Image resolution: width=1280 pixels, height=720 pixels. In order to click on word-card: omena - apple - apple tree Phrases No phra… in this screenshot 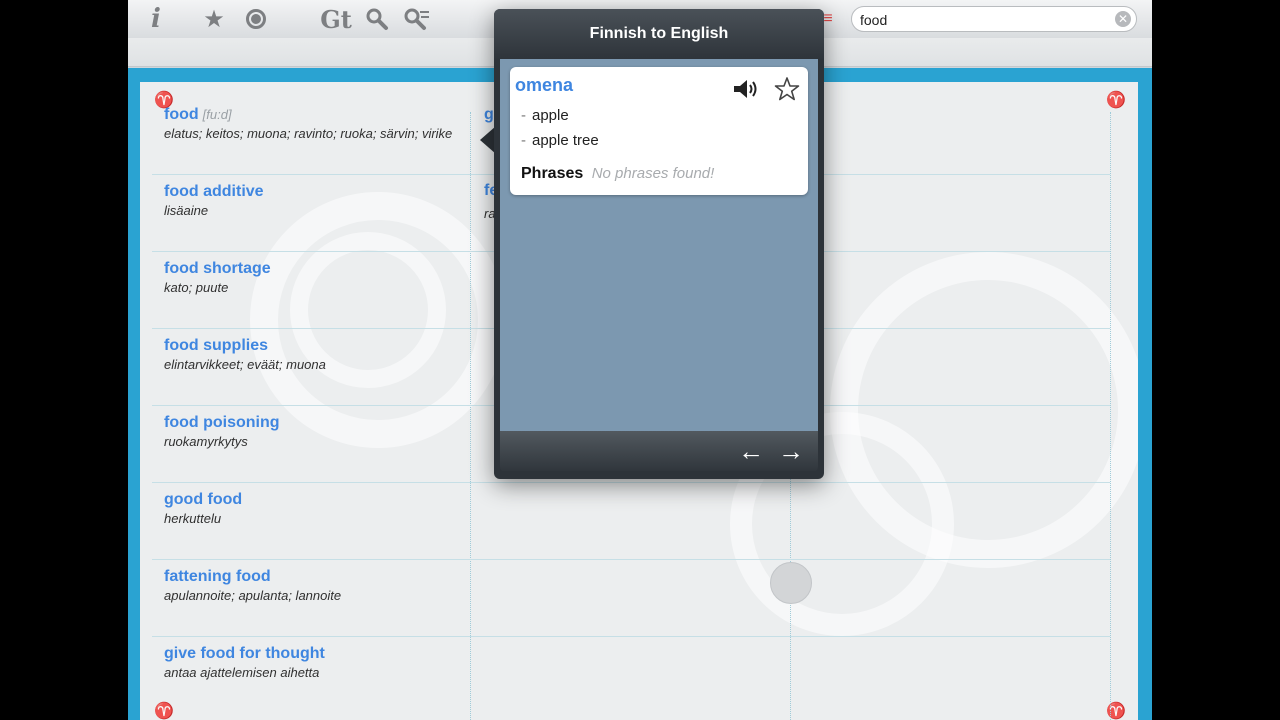, I will do `click(659, 131)`.